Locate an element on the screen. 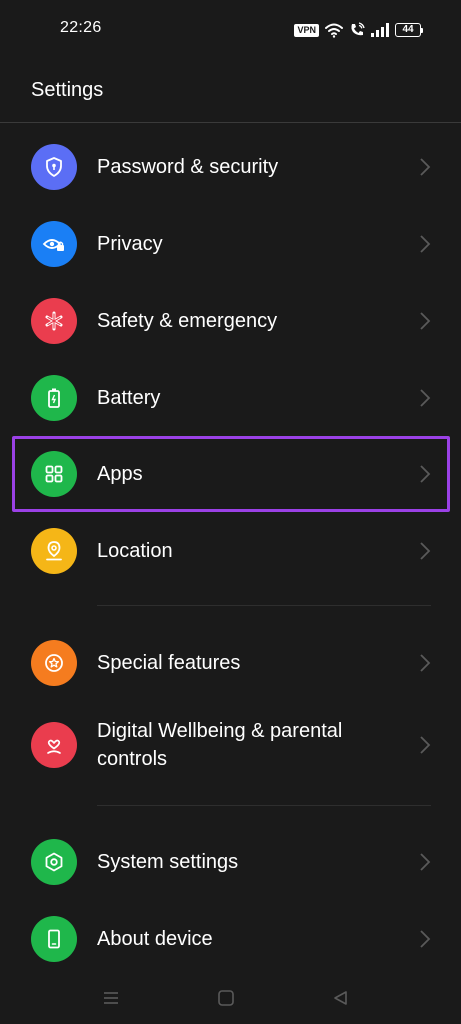 This screenshot has width=461, height=1024. settings-item-privacy: Privacy is located at coordinates (230, 244).